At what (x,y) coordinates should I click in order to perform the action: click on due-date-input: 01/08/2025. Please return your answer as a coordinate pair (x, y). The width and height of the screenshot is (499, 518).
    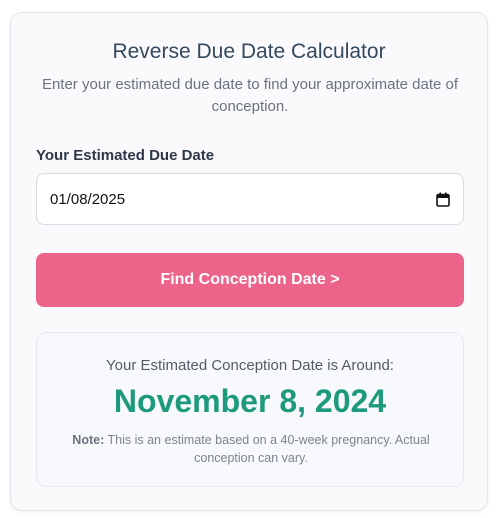
    Looking at the image, I should click on (250, 199).